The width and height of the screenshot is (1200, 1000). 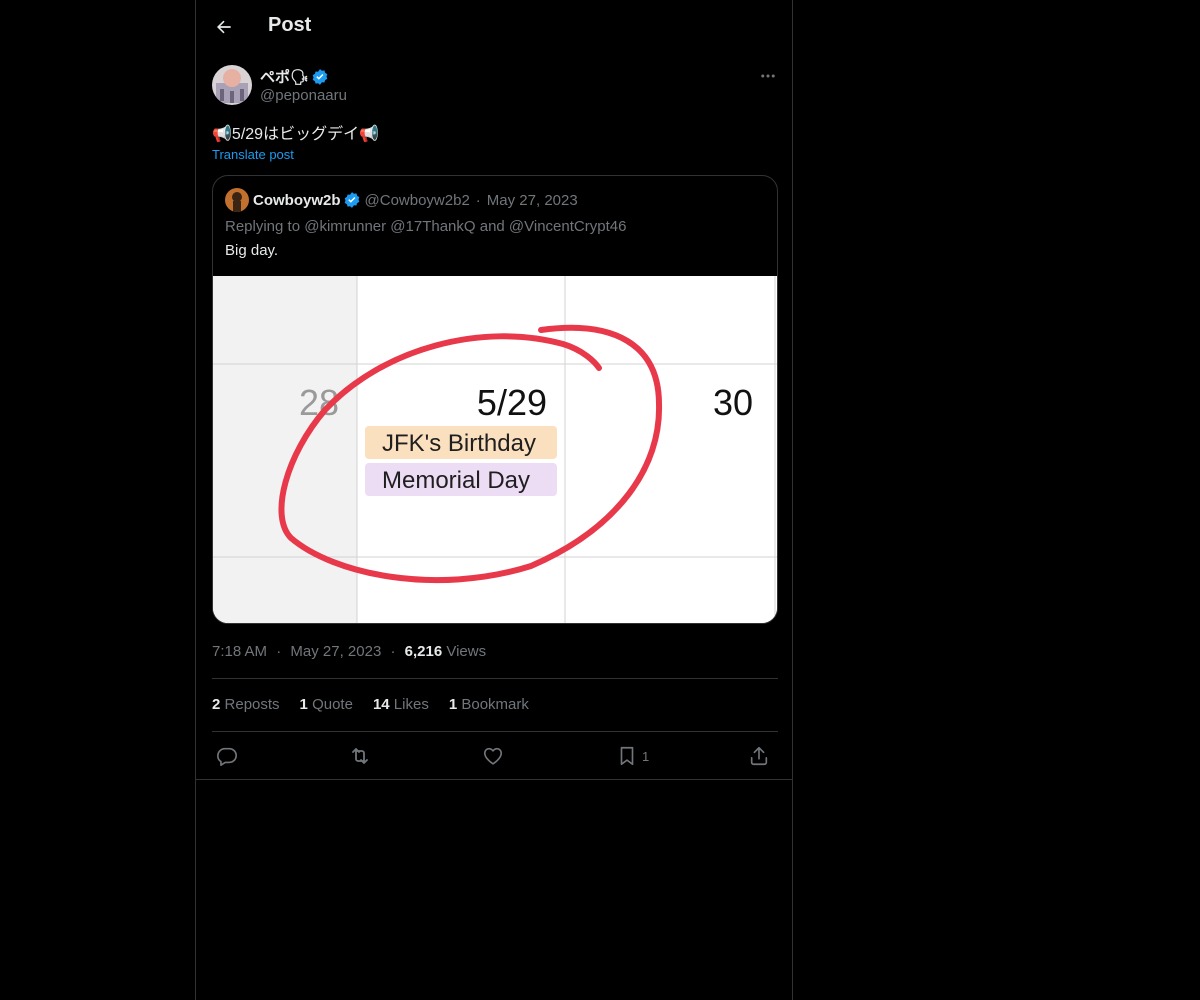 I want to click on bookmark-icon, so click(x=627, y=756).